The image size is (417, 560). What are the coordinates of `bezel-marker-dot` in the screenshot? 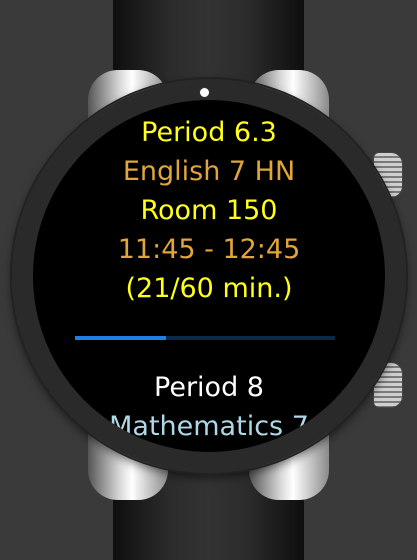 It's located at (204, 92).